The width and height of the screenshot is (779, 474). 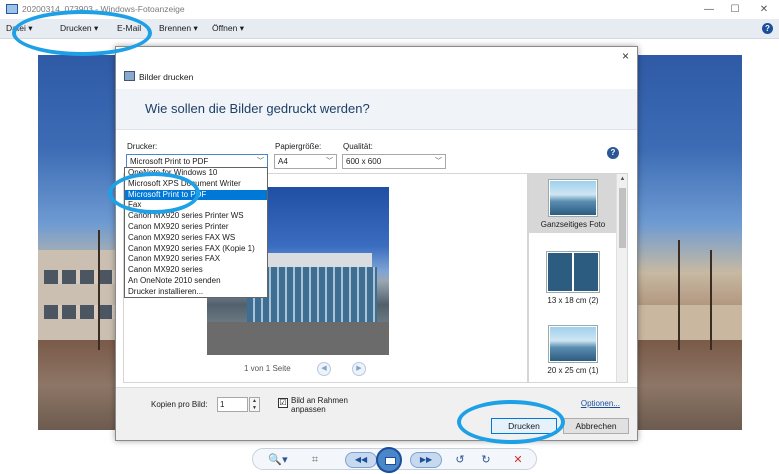 I want to click on quality-select: 600 x 600 ﹀, so click(x=394, y=161).